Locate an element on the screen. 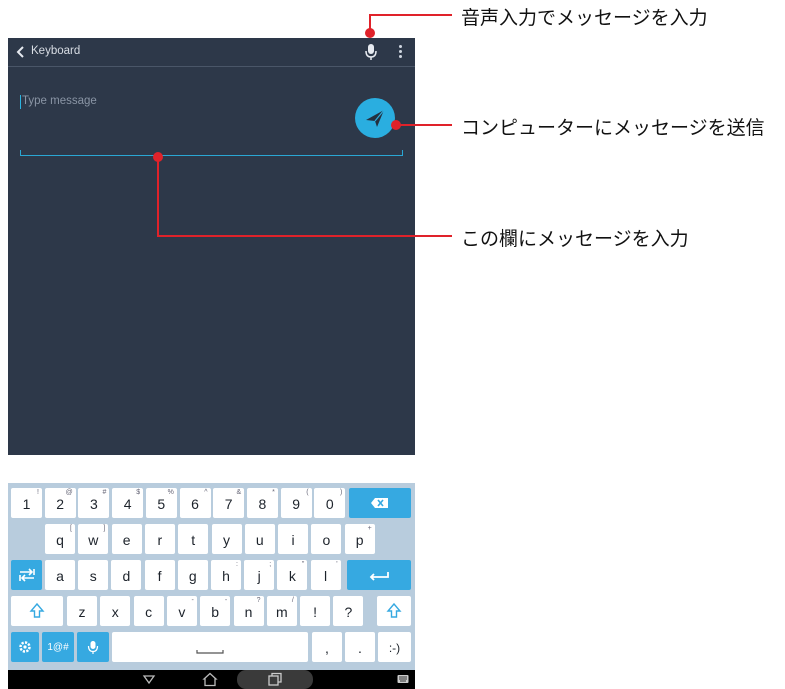 This screenshot has width=785, height=689. key-5: 5% is located at coordinates (161, 503).